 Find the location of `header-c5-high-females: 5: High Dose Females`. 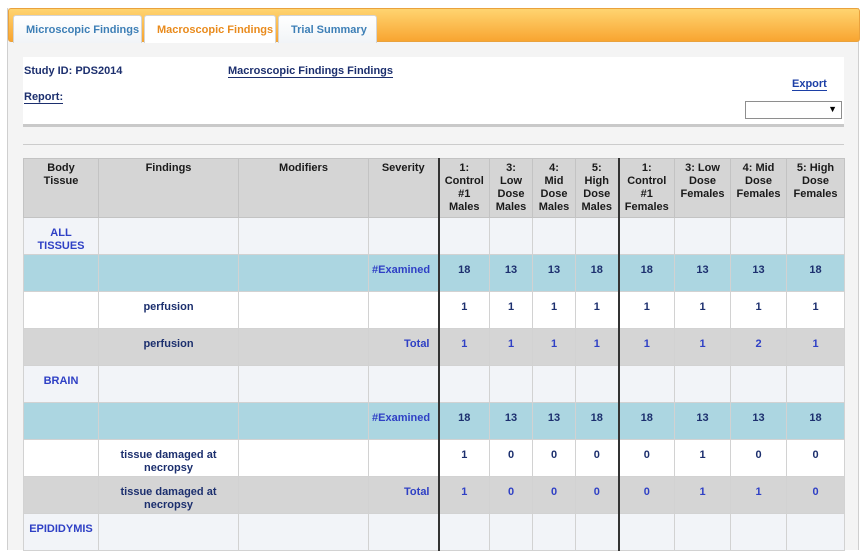

header-c5-high-females: 5: High Dose Females is located at coordinates (815, 188).